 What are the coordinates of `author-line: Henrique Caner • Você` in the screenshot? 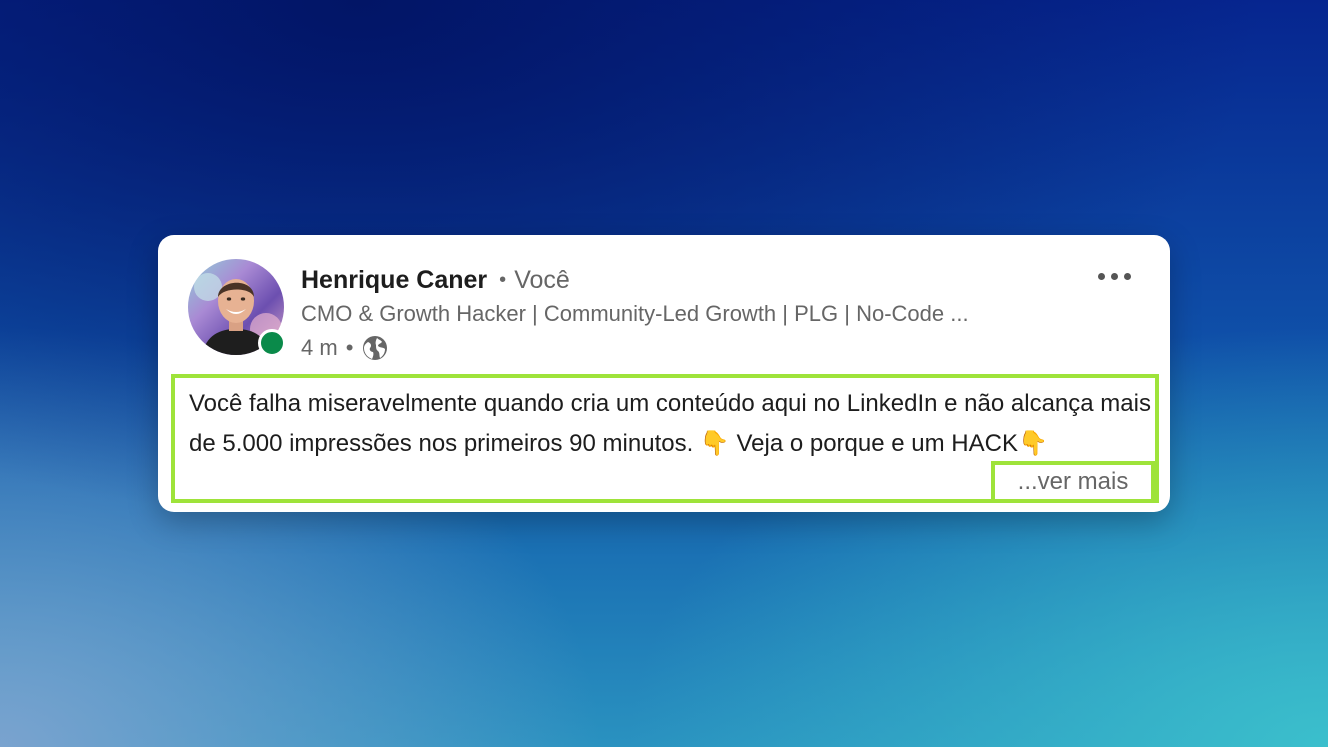 It's located at (435, 280).